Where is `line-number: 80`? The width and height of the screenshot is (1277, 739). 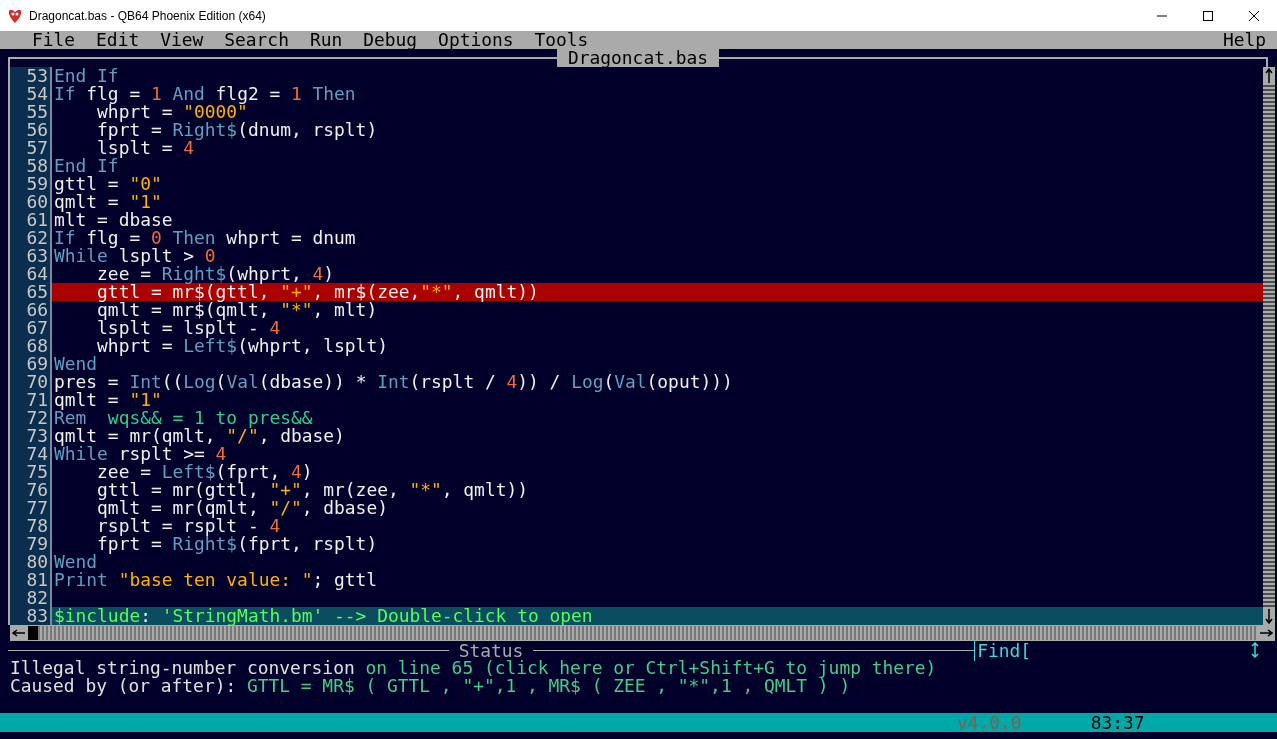
line-number: 80 is located at coordinates (37, 562).